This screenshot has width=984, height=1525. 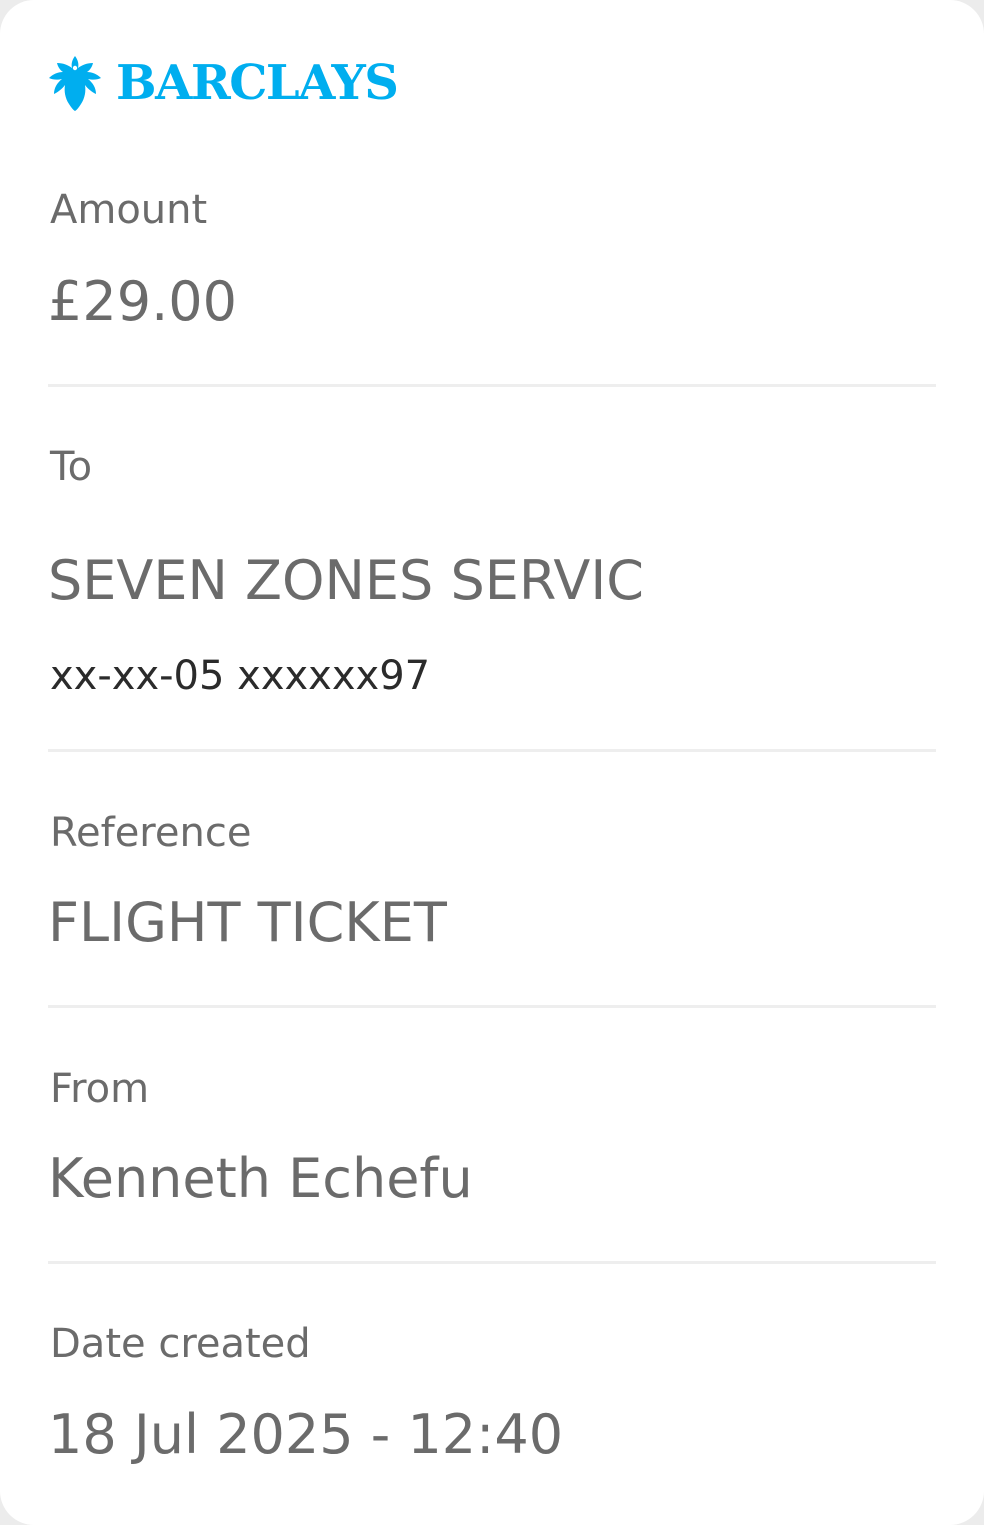 What do you see at coordinates (260, 1178) in the screenshot?
I see `from-value: Kenneth Echefu` at bounding box center [260, 1178].